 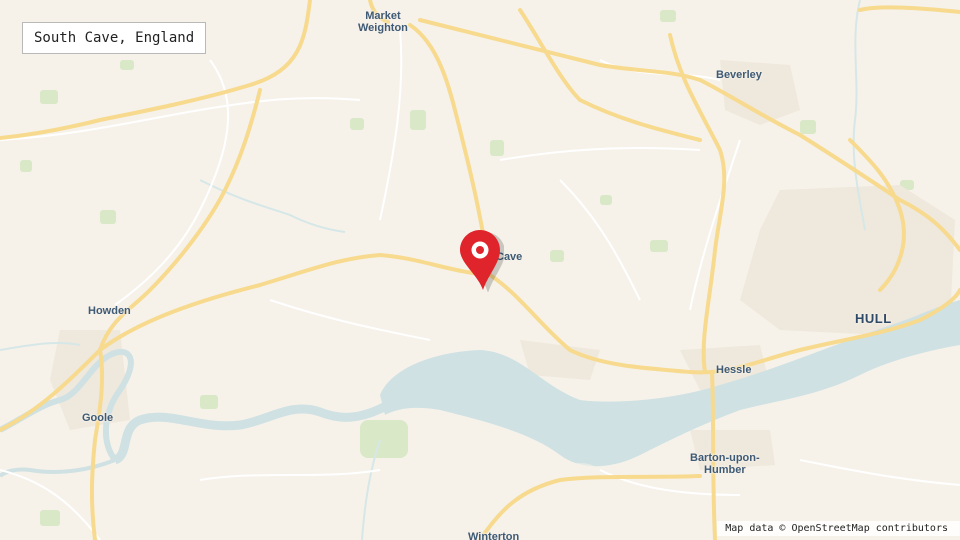 I want to click on label-beverley: Beverley, so click(x=739, y=75).